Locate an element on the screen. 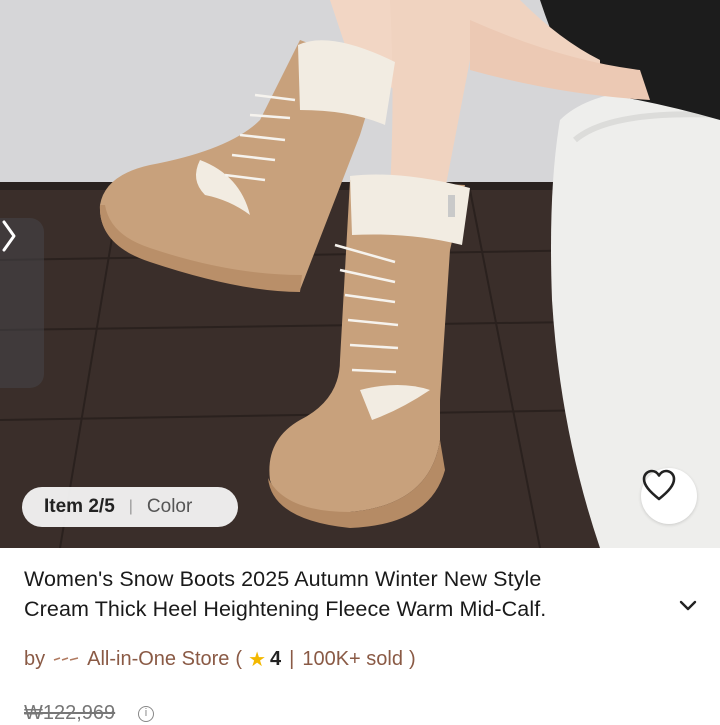 This screenshot has height=725, width=720. store-name: All-in-One Store is located at coordinates (158, 659).